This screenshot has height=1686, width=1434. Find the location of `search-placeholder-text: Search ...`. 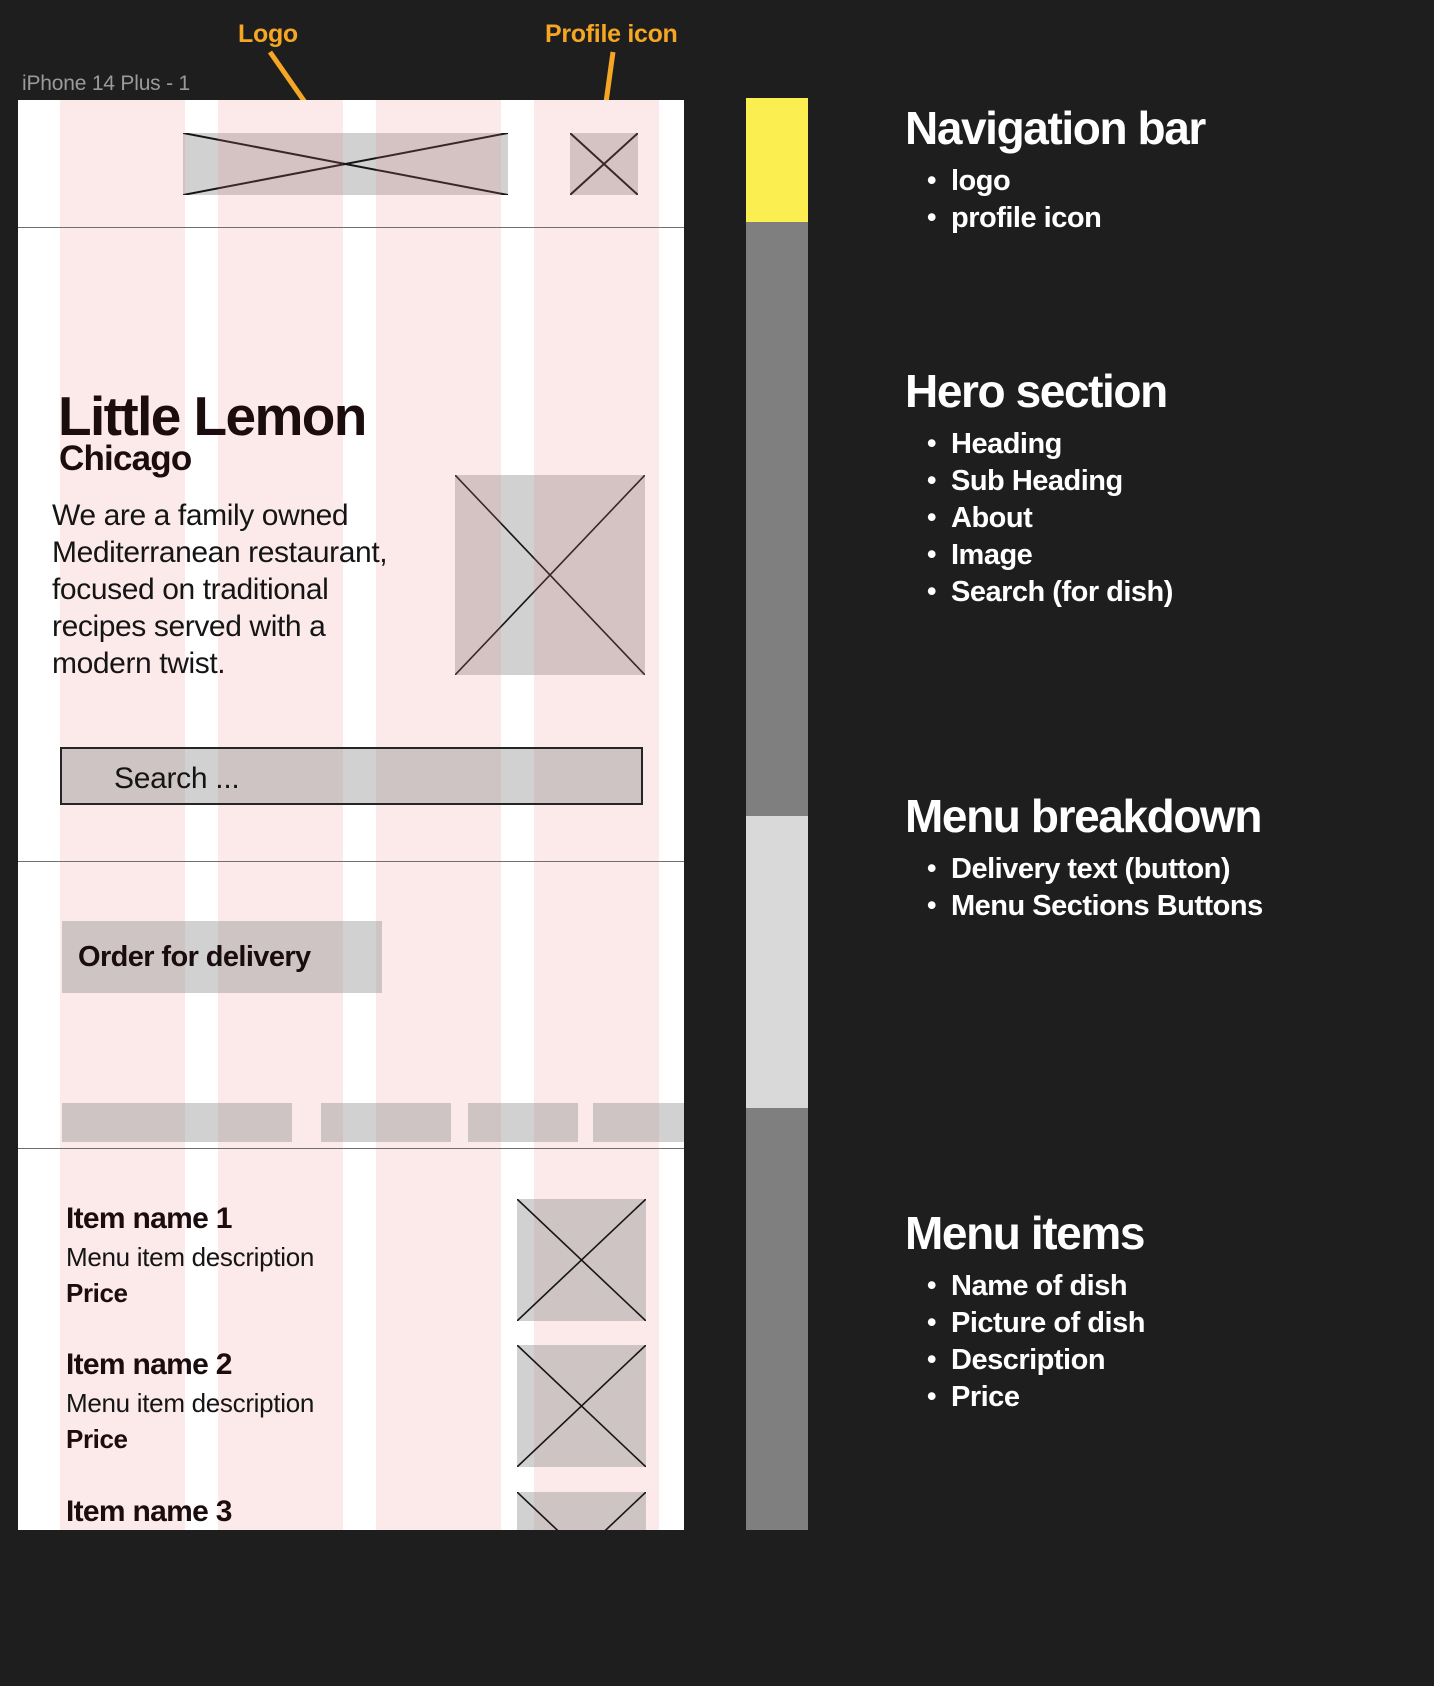

search-placeholder-text: Search ... is located at coordinates (177, 778).